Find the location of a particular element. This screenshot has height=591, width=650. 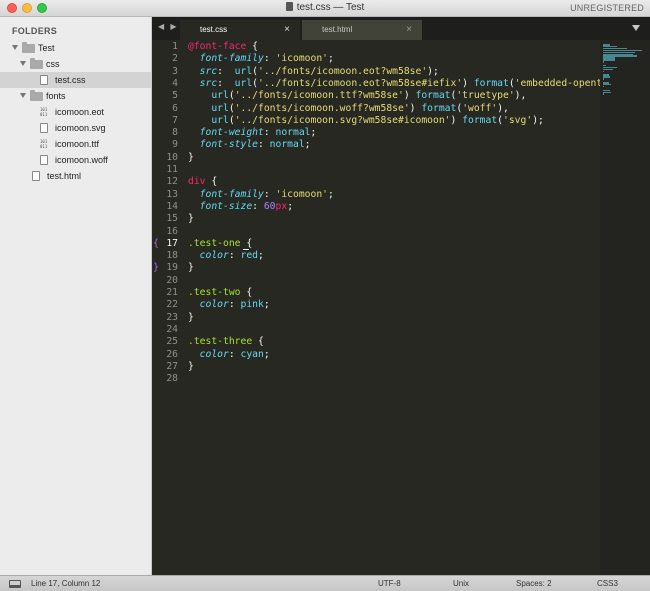

code-token: src is located at coordinates (208, 83).